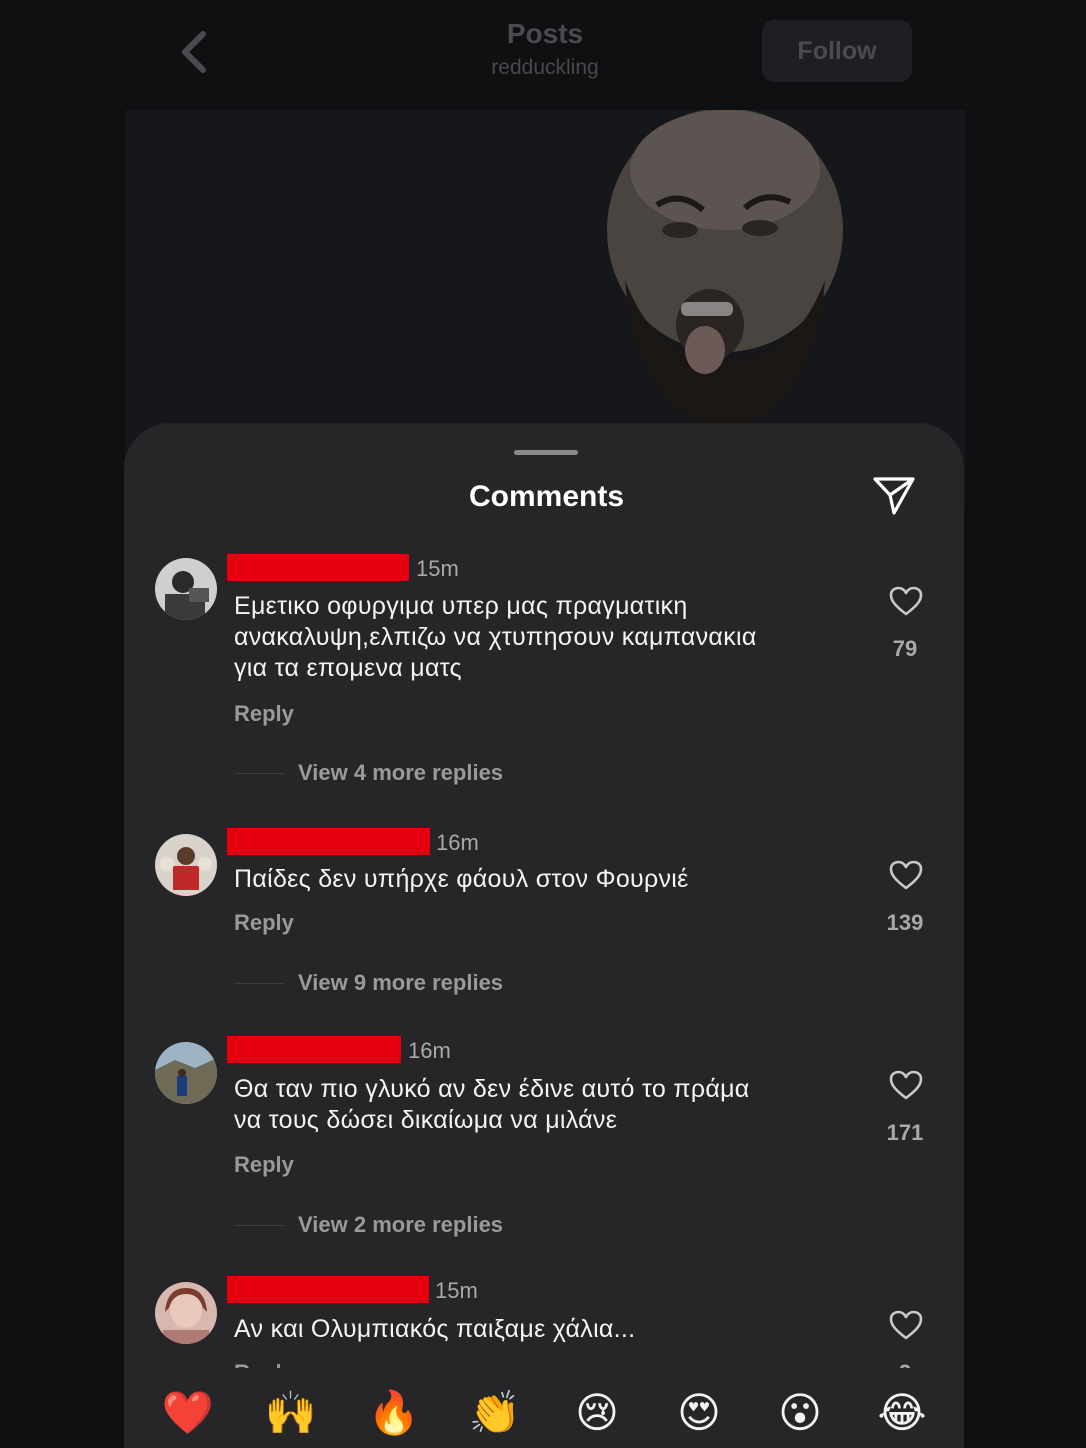 This screenshot has width=1086, height=1448. Describe the element at coordinates (800, 1413) in the screenshot. I see `emoji-surprised-button: 😮` at that location.